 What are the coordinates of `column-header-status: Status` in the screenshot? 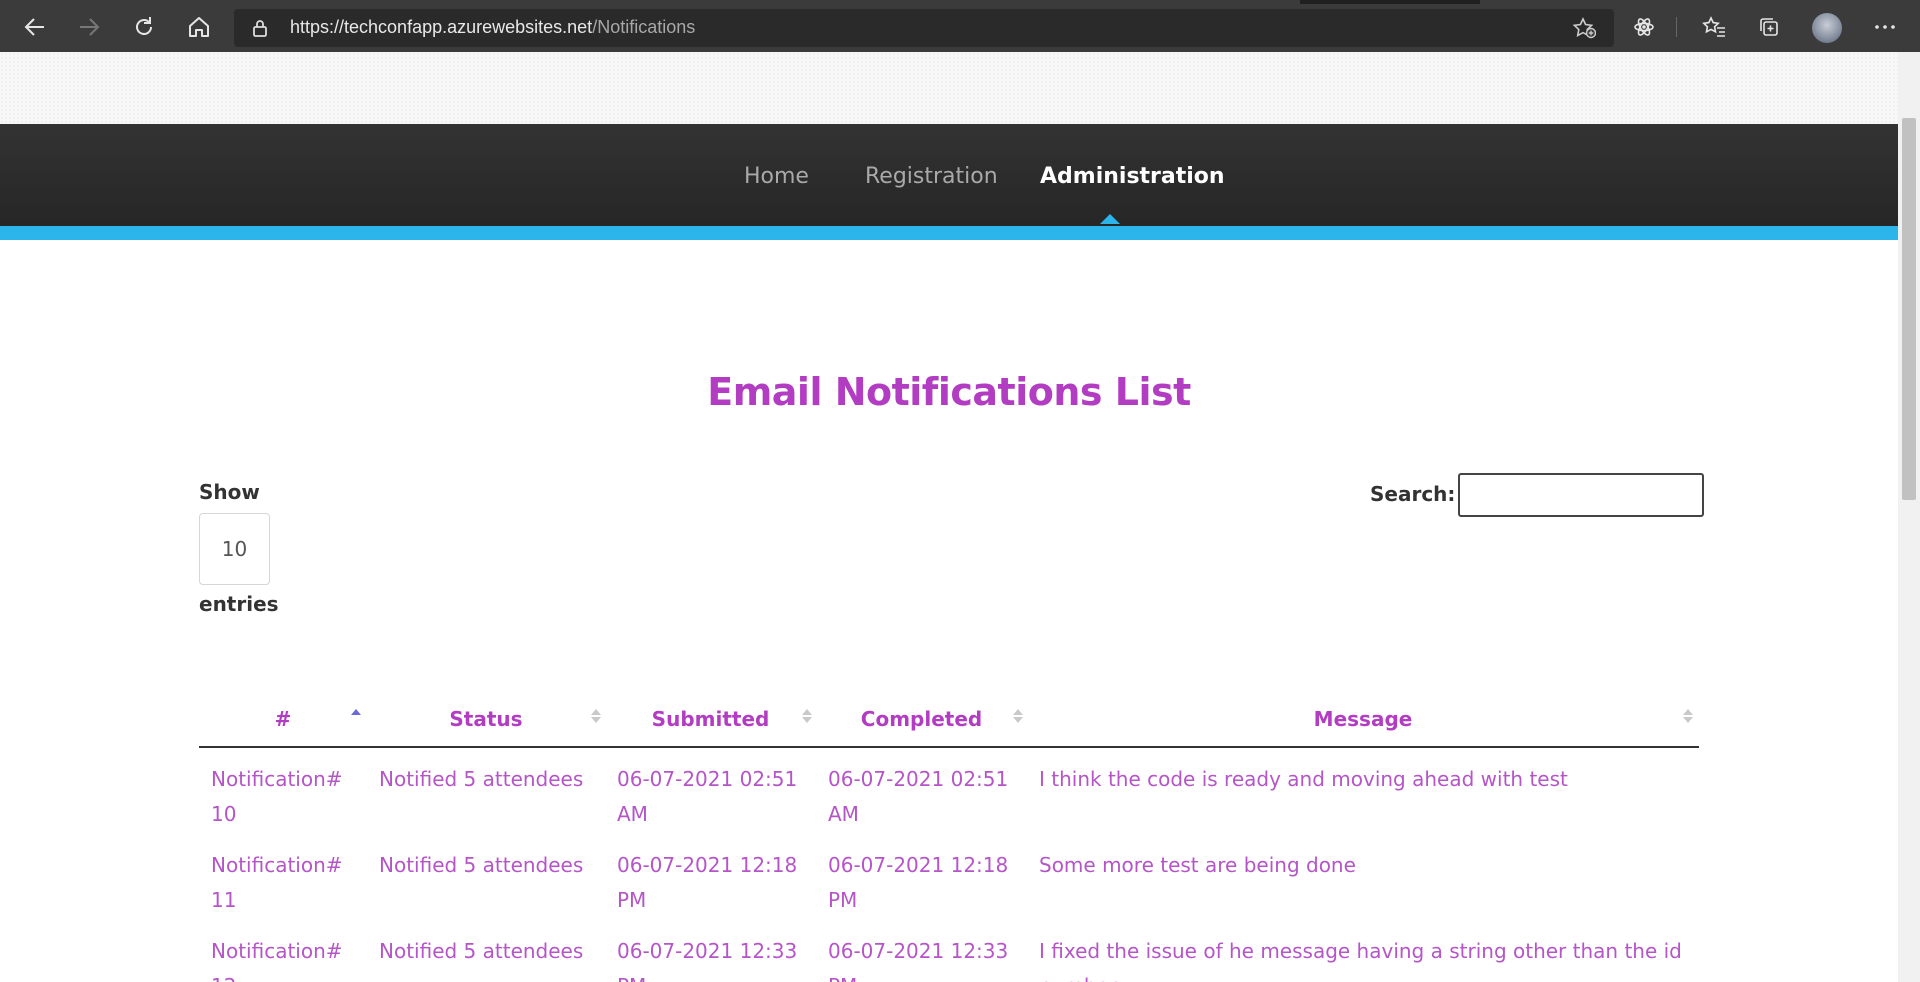 It's located at (486, 720).